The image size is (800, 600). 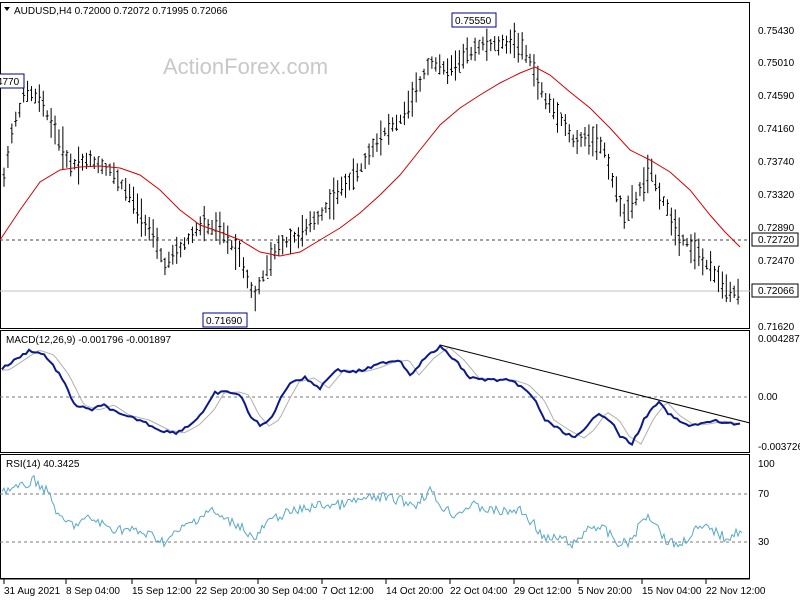 I want to click on macd-axis-tick: 0.00, so click(x=768, y=397).